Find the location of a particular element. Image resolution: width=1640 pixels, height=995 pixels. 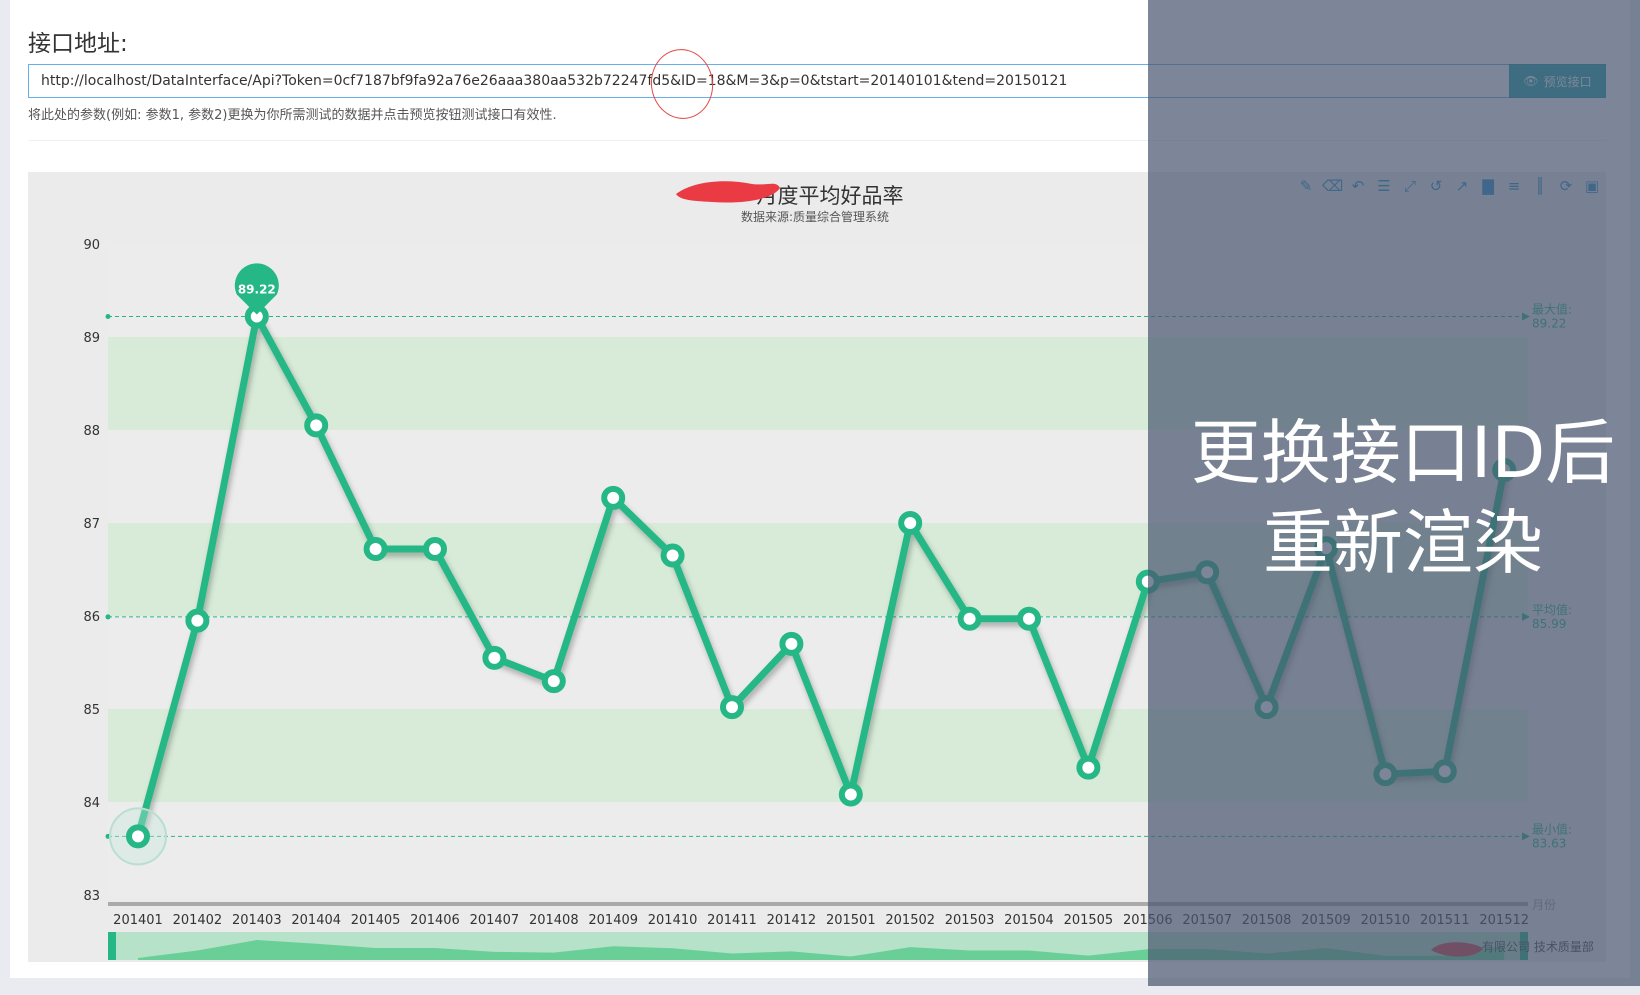

x-tick-label: 201404 is located at coordinates (316, 920).